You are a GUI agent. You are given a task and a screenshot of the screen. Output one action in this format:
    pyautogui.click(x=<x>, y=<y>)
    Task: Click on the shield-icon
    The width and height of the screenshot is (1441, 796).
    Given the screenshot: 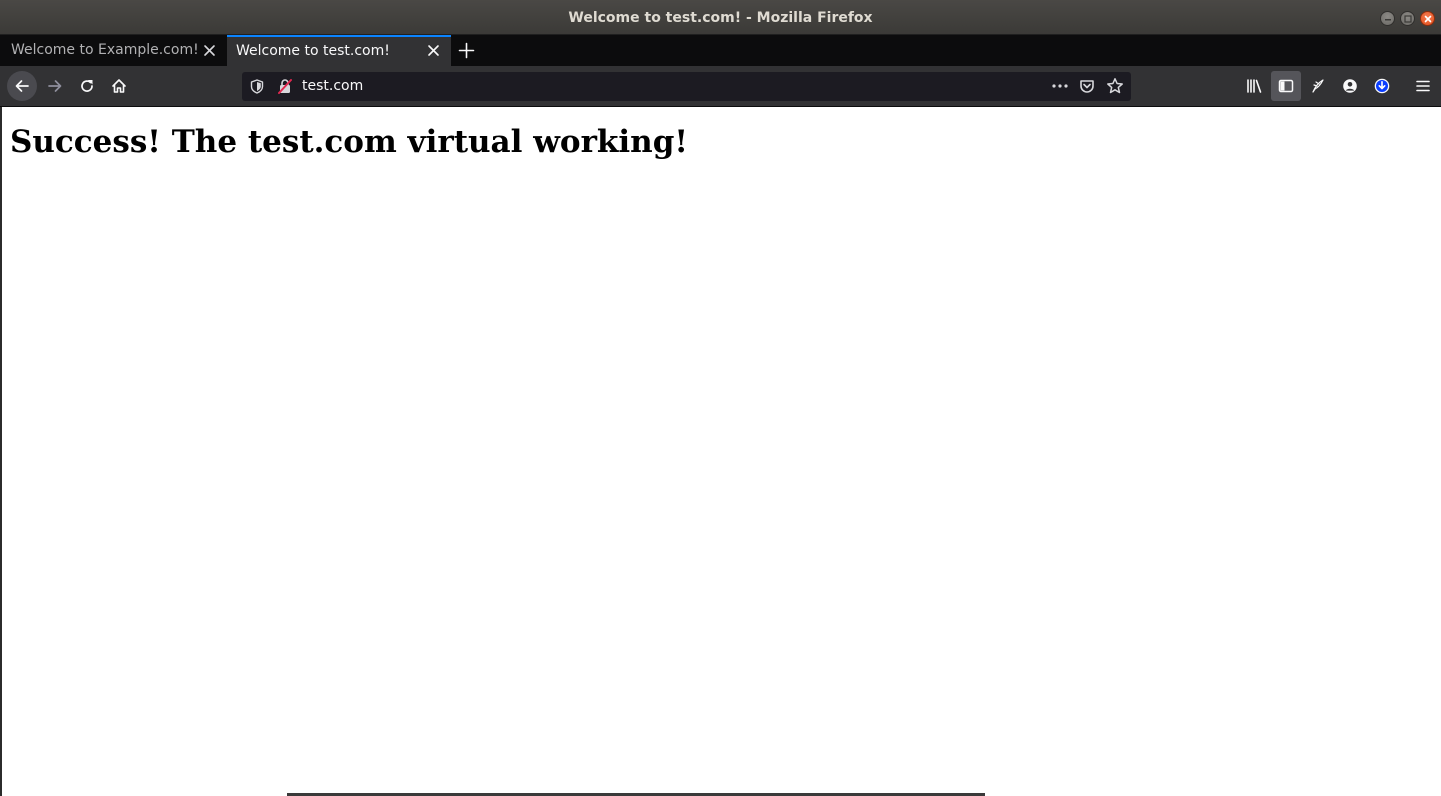 What is the action you would take?
    pyautogui.click(x=257, y=86)
    